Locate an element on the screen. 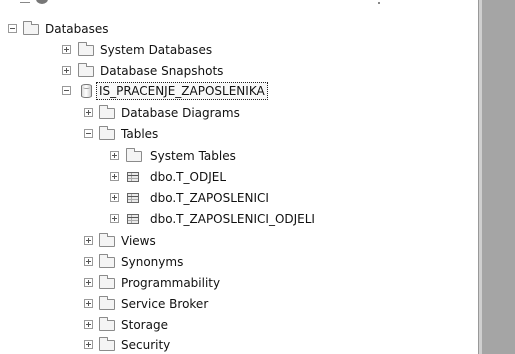 The image size is (515, 354). tree-node-label: Views is located at coordinates (138, 241).